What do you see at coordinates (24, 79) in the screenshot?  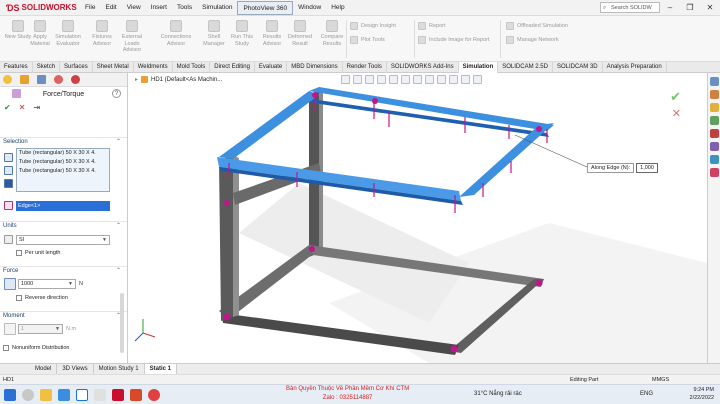 I see `property-manager-icon` at bounding box center [24, 79].